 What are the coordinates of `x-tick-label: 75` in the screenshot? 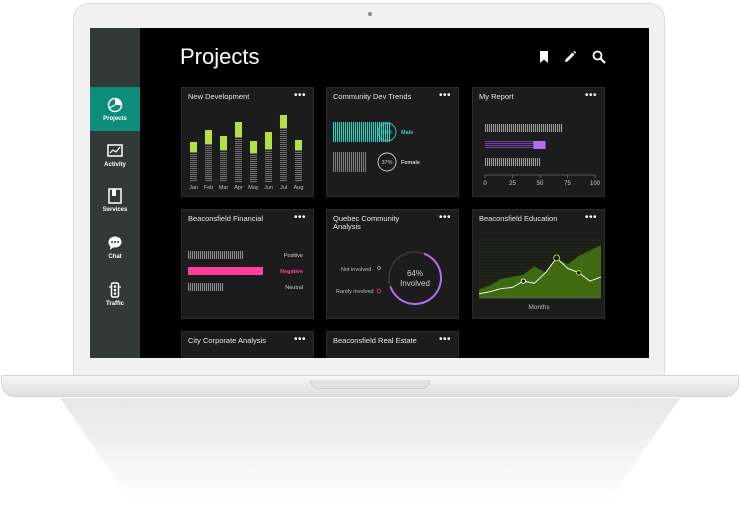 It's located at (567, 184).